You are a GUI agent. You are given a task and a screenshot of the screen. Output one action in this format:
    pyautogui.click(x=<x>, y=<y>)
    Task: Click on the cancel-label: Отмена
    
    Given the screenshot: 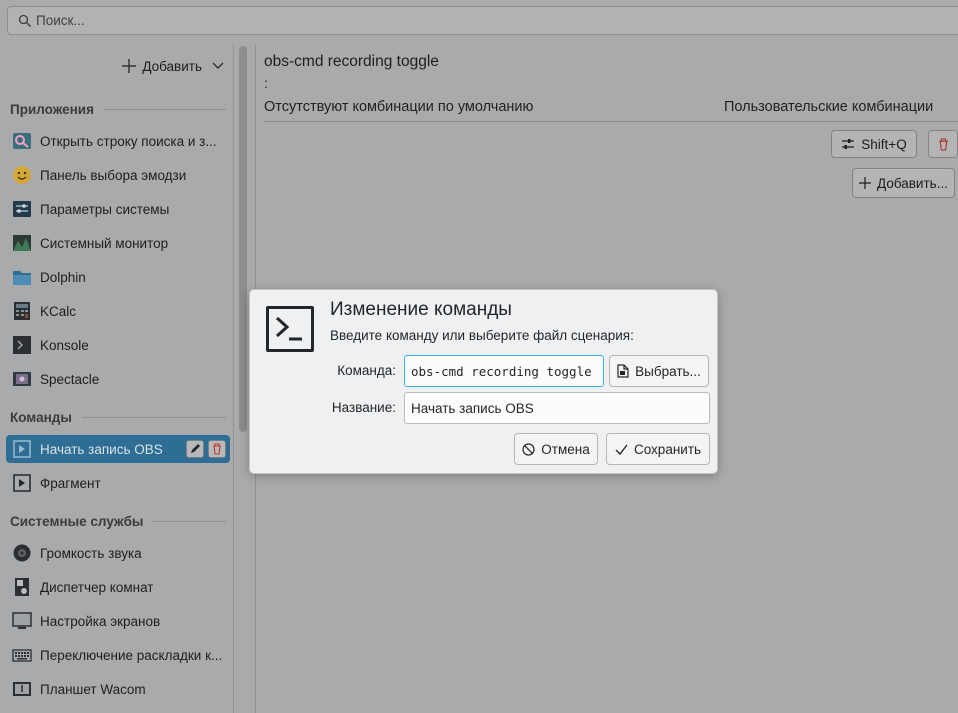 What is the action you would take?
    pyautogui.click(x=565, y=449)
    